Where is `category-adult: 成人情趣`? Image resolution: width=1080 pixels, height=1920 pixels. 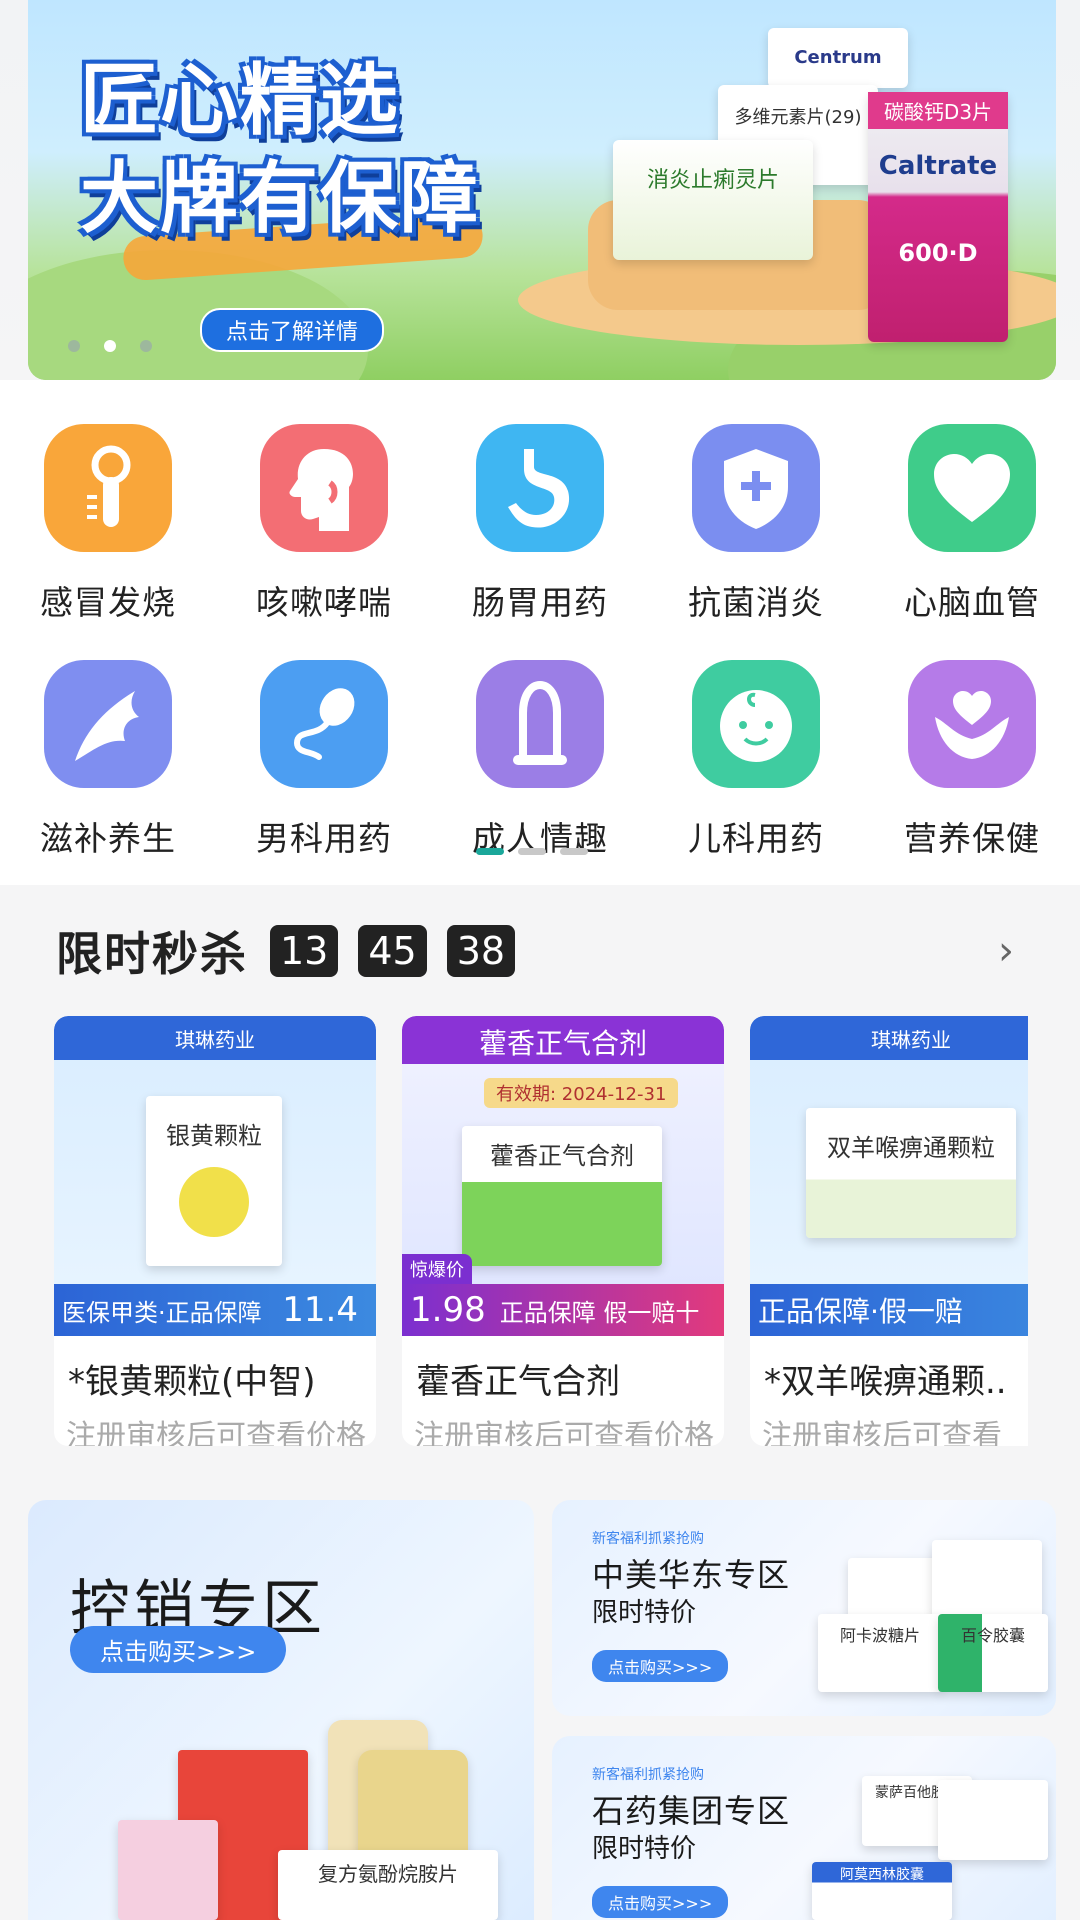 category-adult: 成人情趣 is located at coordinates (540, 760).